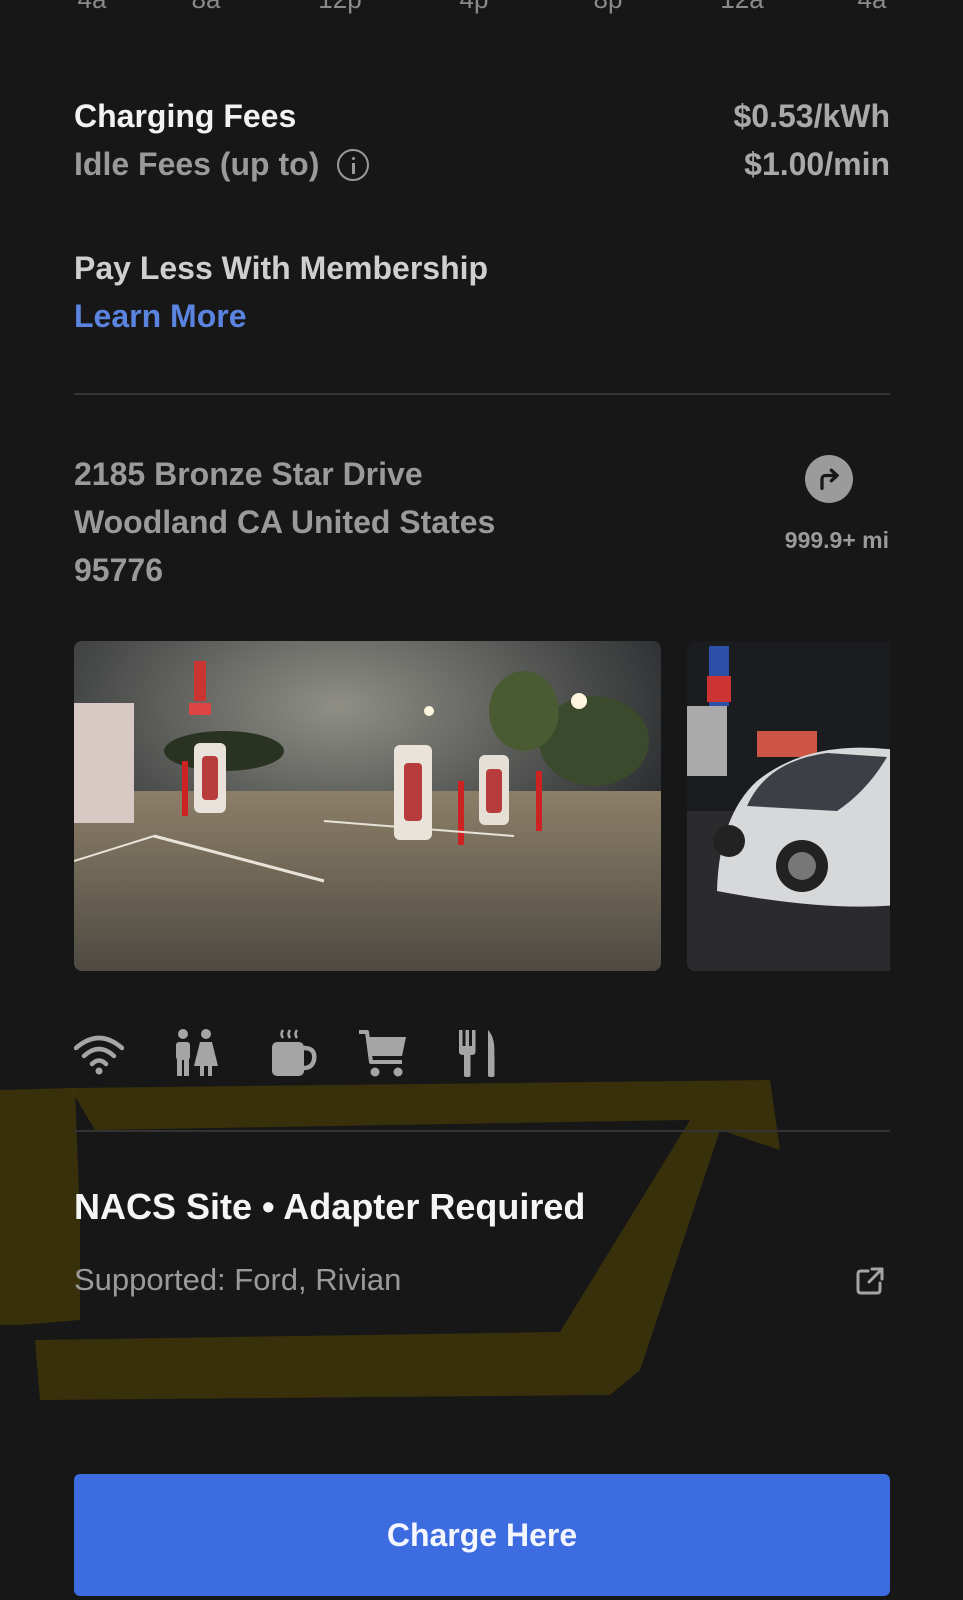  What do you see at coordinates (339, 7) in the screenshot?
I see `hour-label: 12p` at bounding box center [339, 7].